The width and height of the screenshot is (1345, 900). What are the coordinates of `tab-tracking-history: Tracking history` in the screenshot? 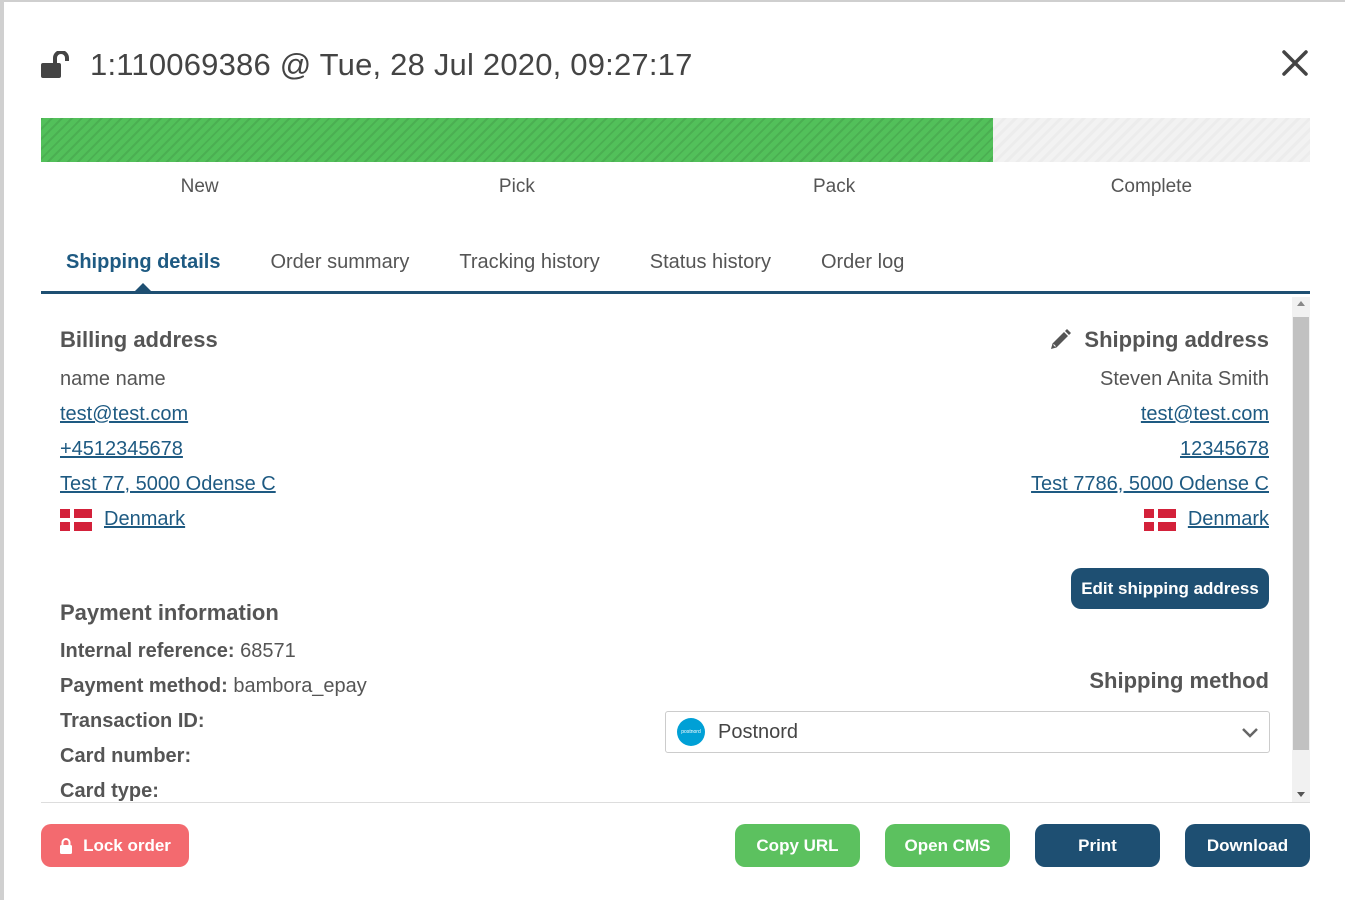 It's located at (529, 266).